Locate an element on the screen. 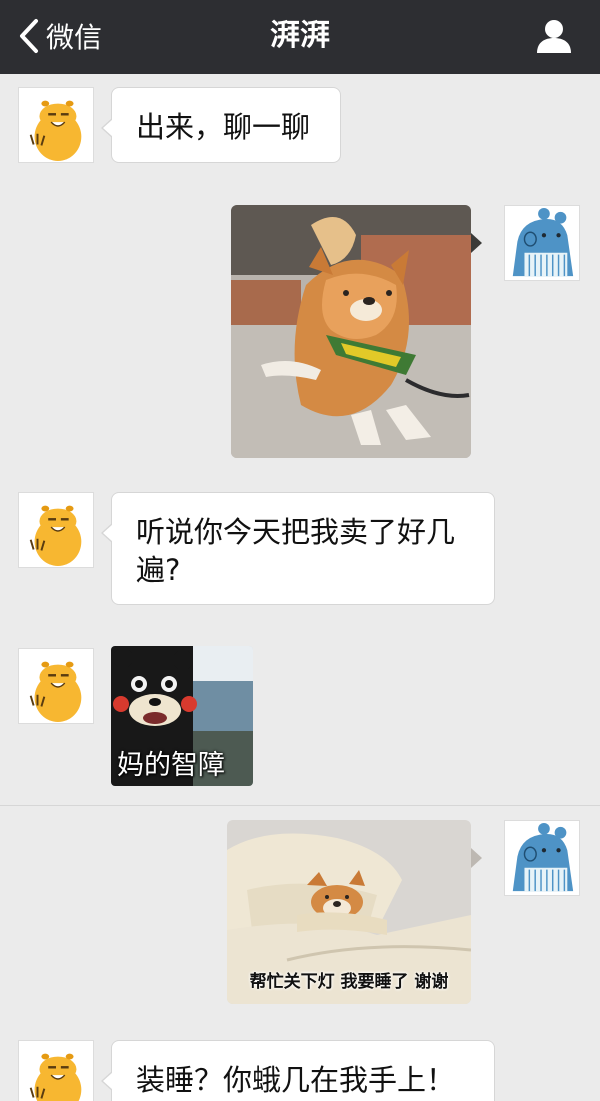 The image size is (600, 1101). person-icon is located at coordinates (554, 36).